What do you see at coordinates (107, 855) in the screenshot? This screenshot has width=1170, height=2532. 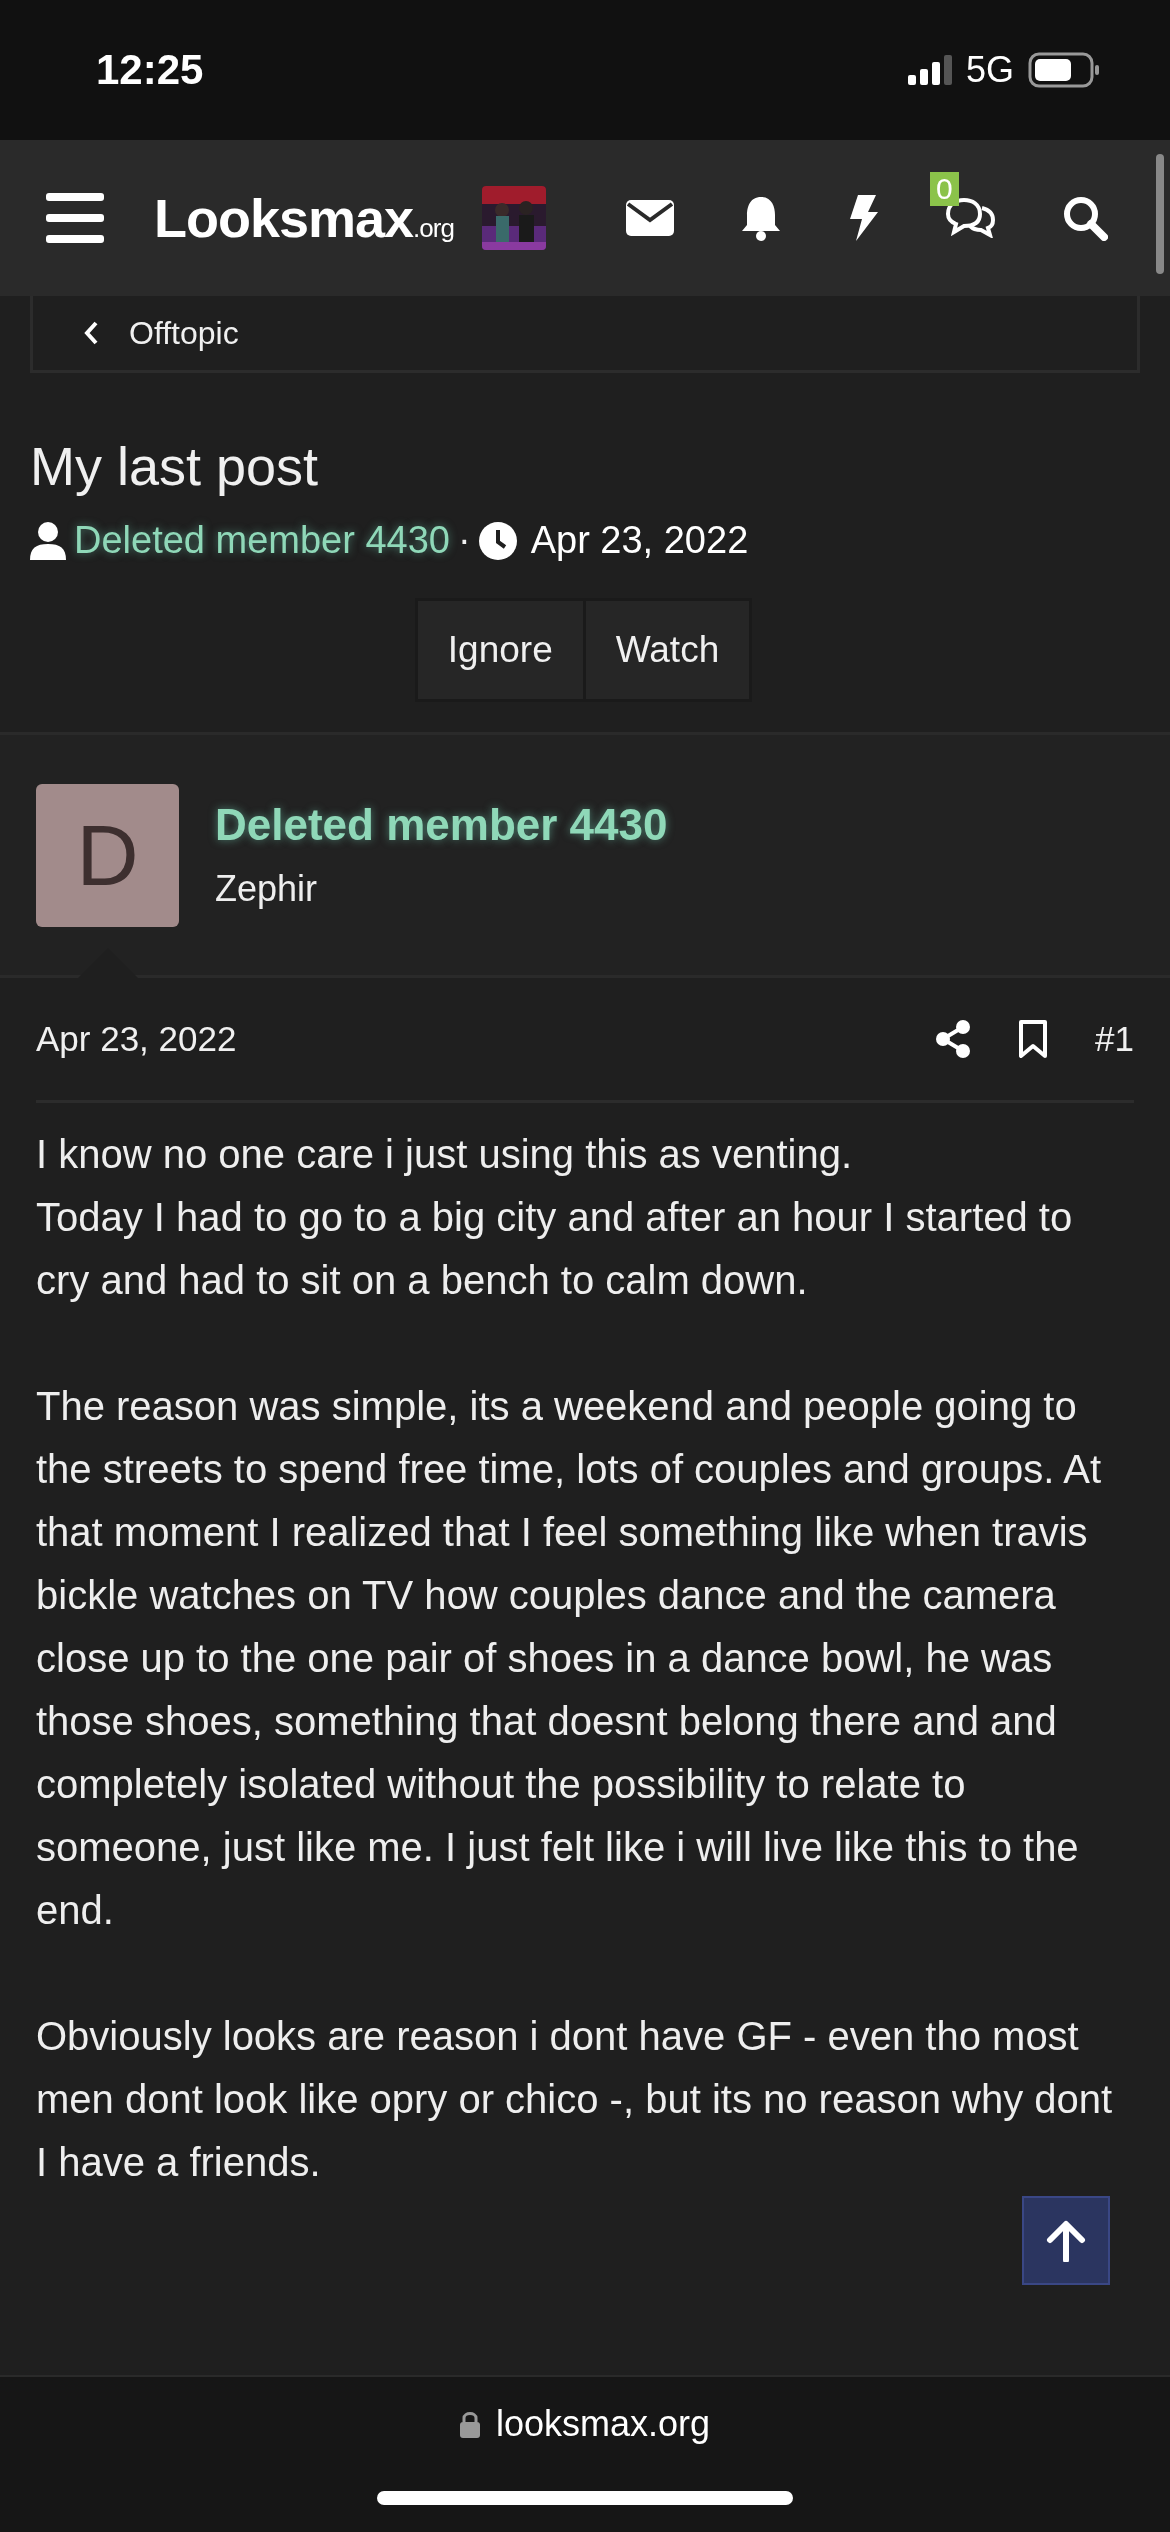 I see `user-avatar: D` at bounding box center [107, 855].